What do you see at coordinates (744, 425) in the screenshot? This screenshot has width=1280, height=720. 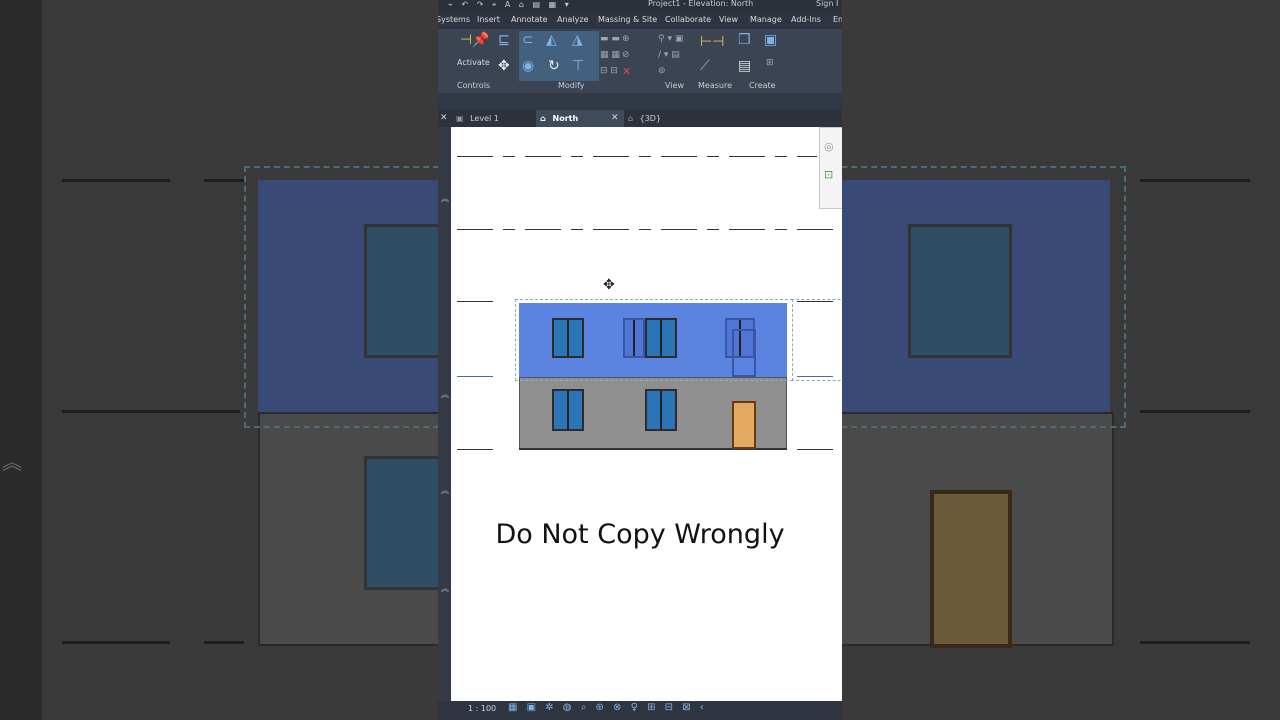 I see `front-door` at bounding box center [744, 425].